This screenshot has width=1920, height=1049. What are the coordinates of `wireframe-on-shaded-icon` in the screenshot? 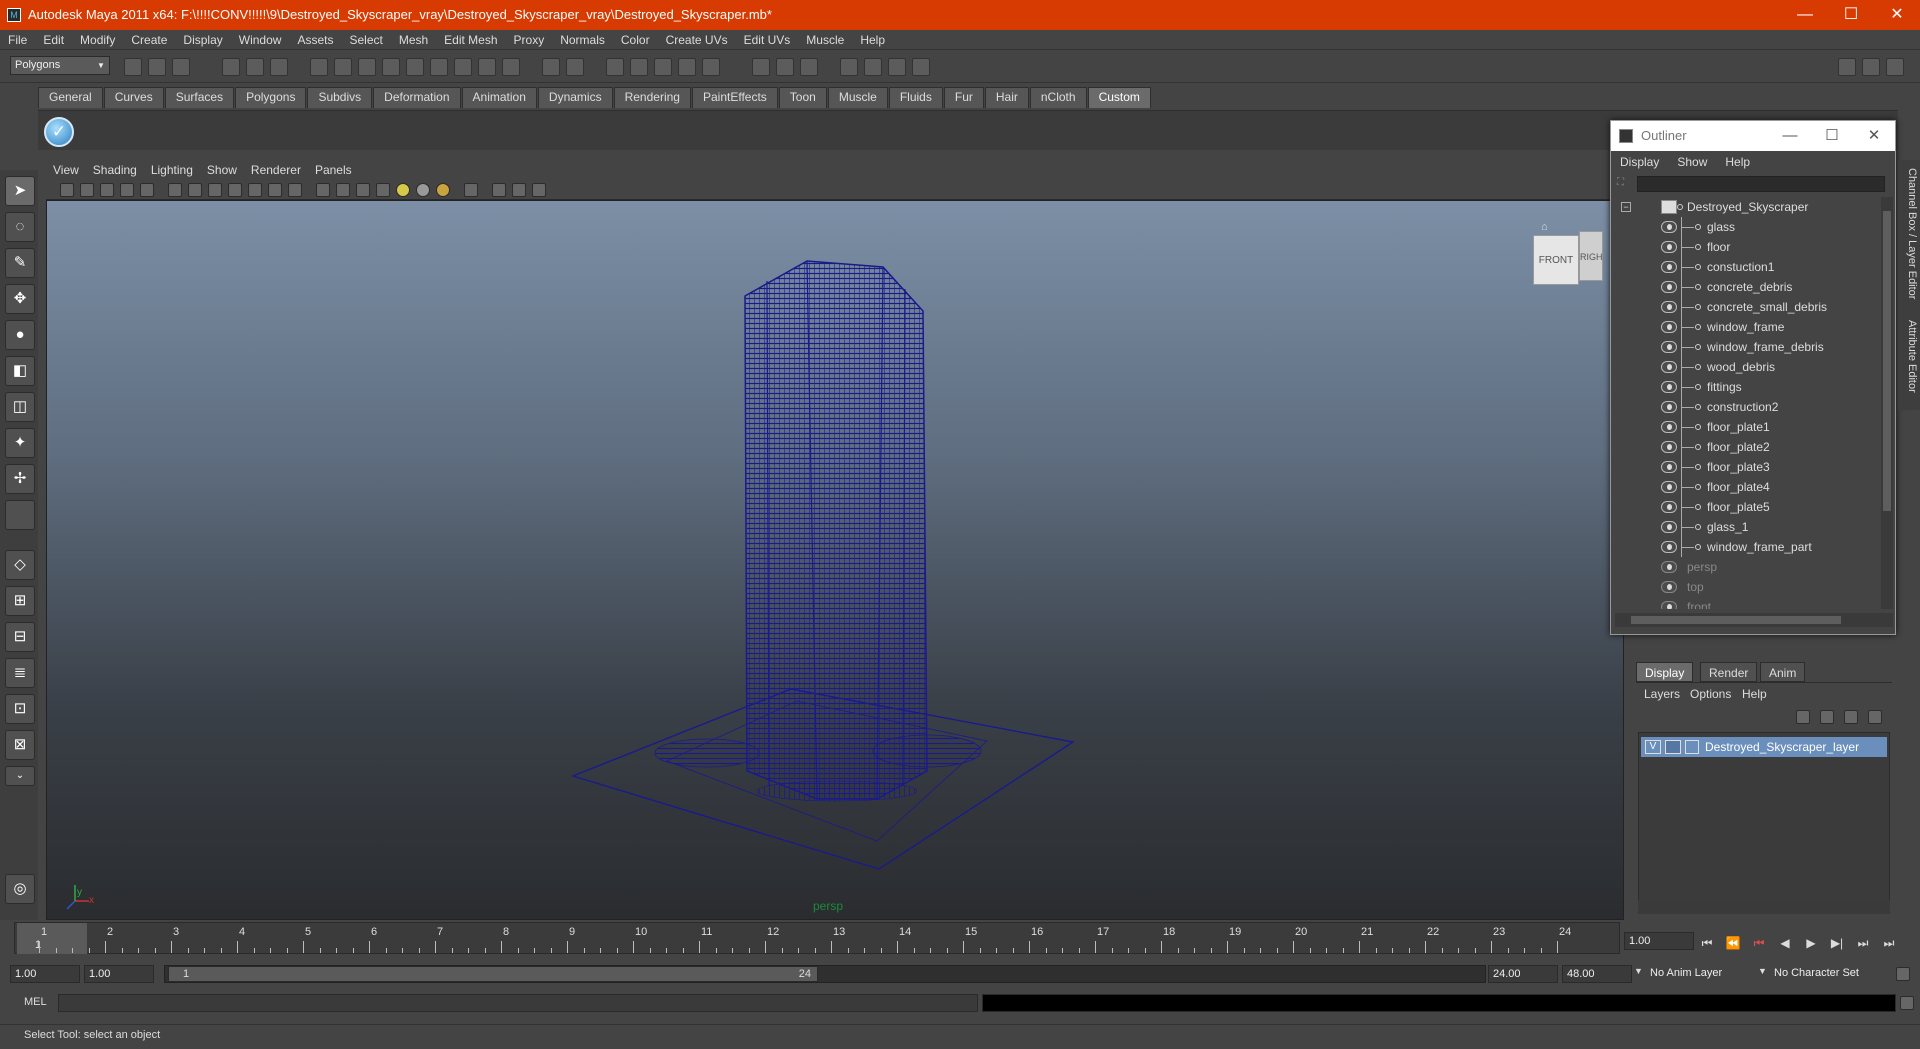 It's located at (363, 190).